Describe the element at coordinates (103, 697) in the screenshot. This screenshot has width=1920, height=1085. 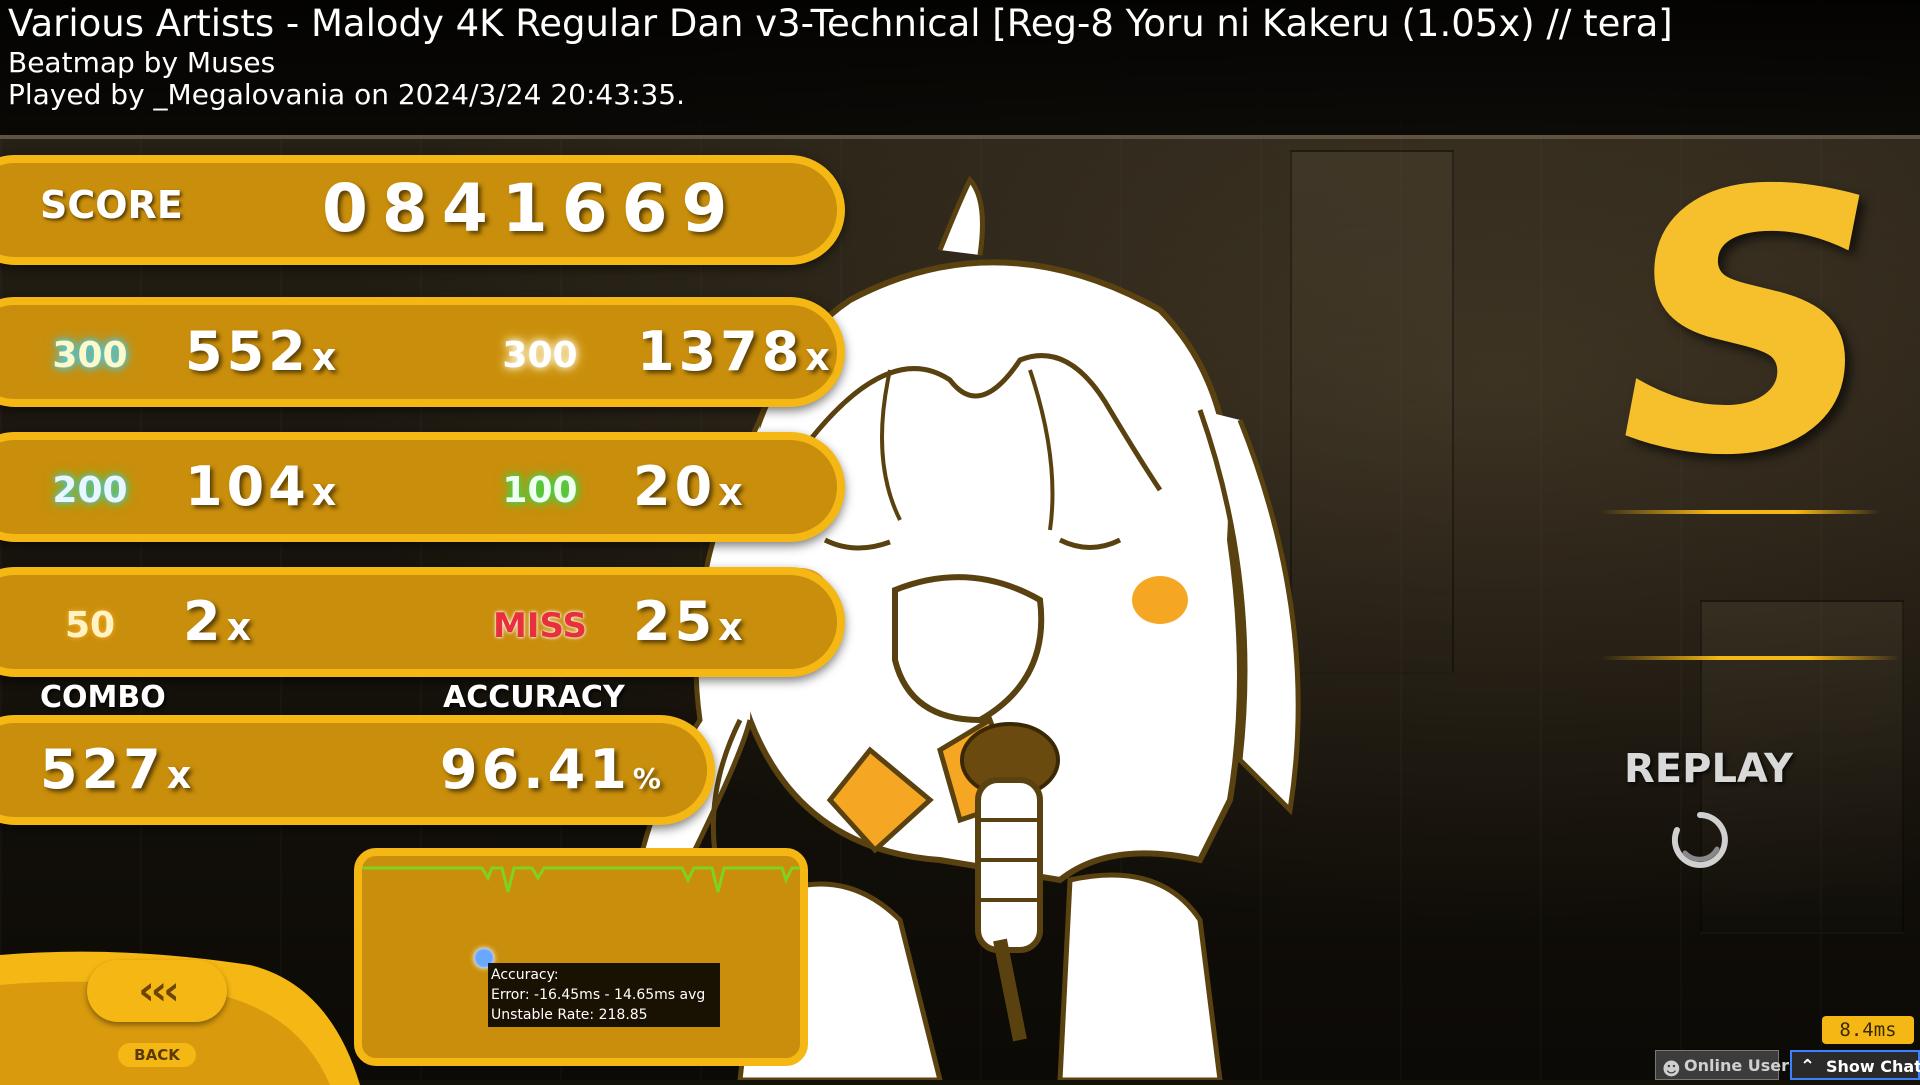
I see `combo-caption: COMBO` at that location.